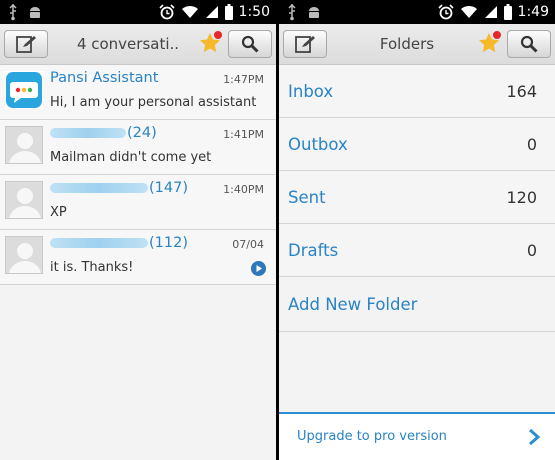 This screenshot has height=460, width=555. Describe the element at coordinates (372, 436) in the screenshot. I see `upgrade-label: Upgrade to pro version` at that location.